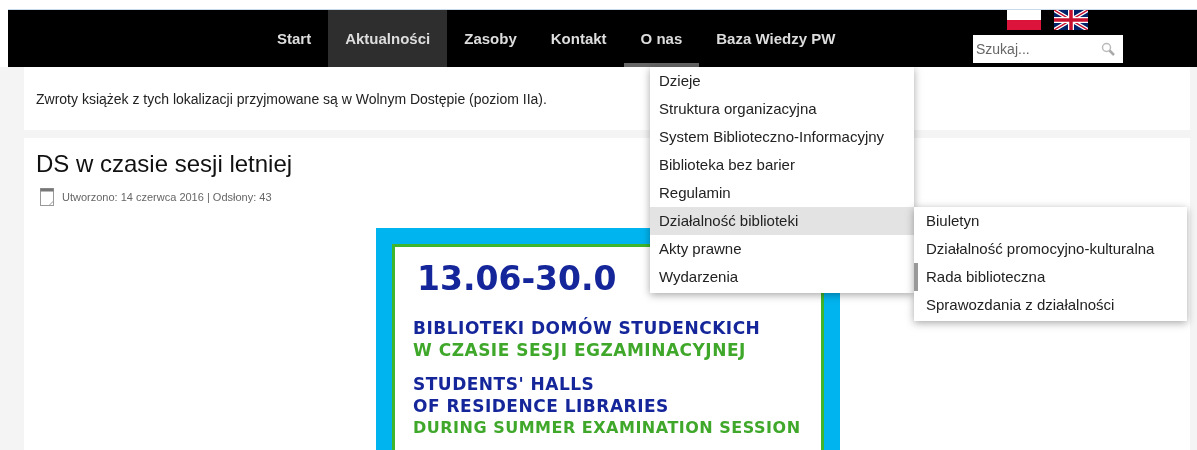 The image size is (1197, 450). What do you see at coordinates (1024, 20) in the screenshot?
I see `polish-flag-icon` at bounding box center [1024, 20].